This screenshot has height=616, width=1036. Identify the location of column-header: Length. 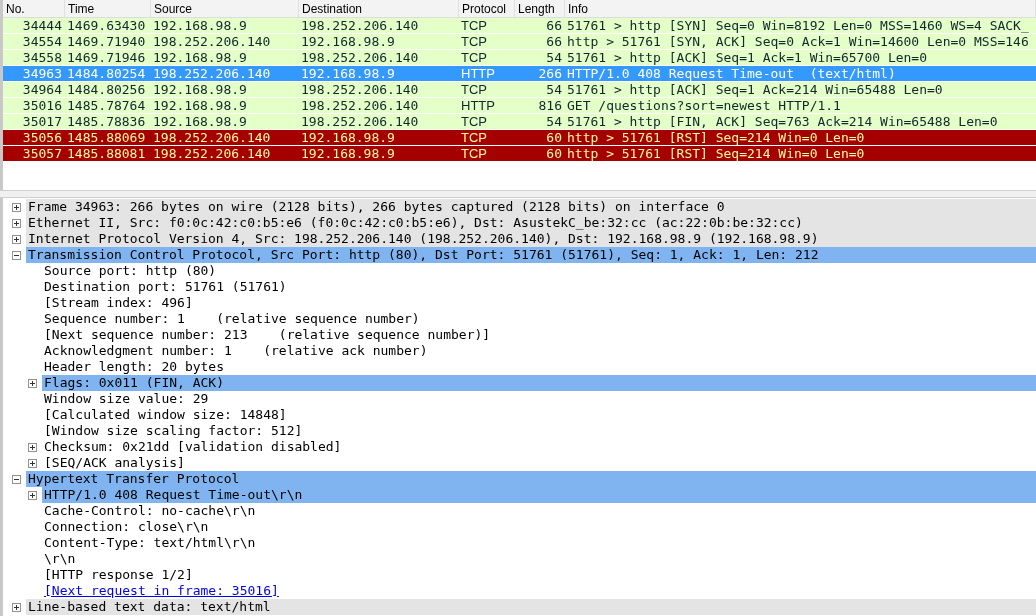
(540, 8).